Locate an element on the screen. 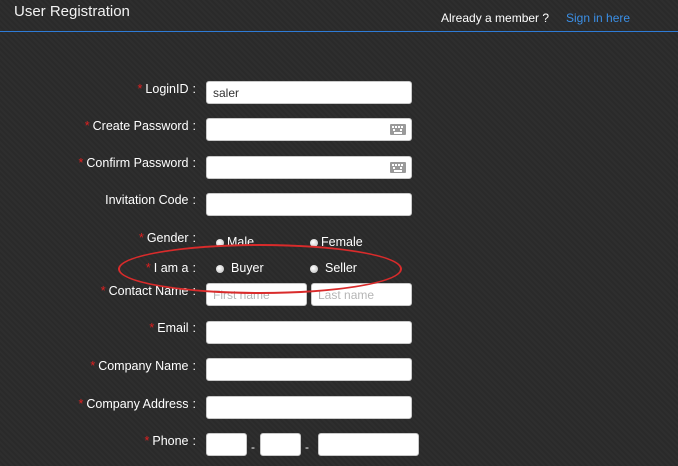 The height and width of the screenshot is (466, 678). role-buyer-radio is located at coordinates (220, 269).